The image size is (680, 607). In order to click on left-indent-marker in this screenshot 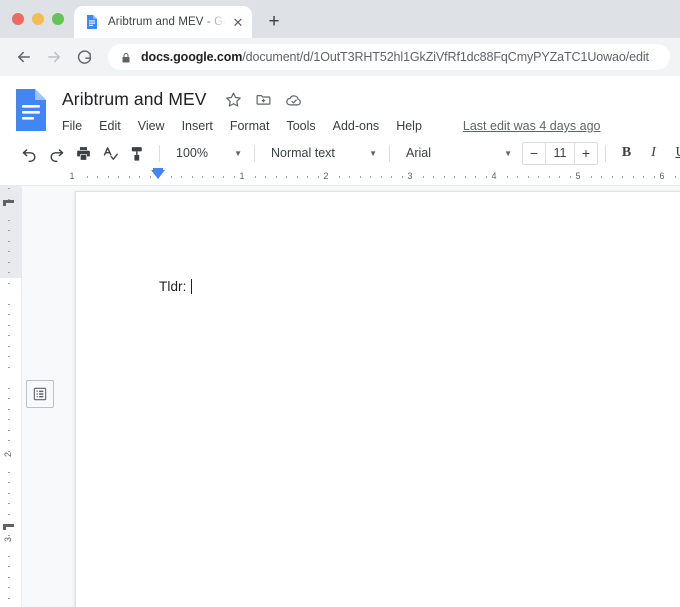, I will do `click(158, 173)`.